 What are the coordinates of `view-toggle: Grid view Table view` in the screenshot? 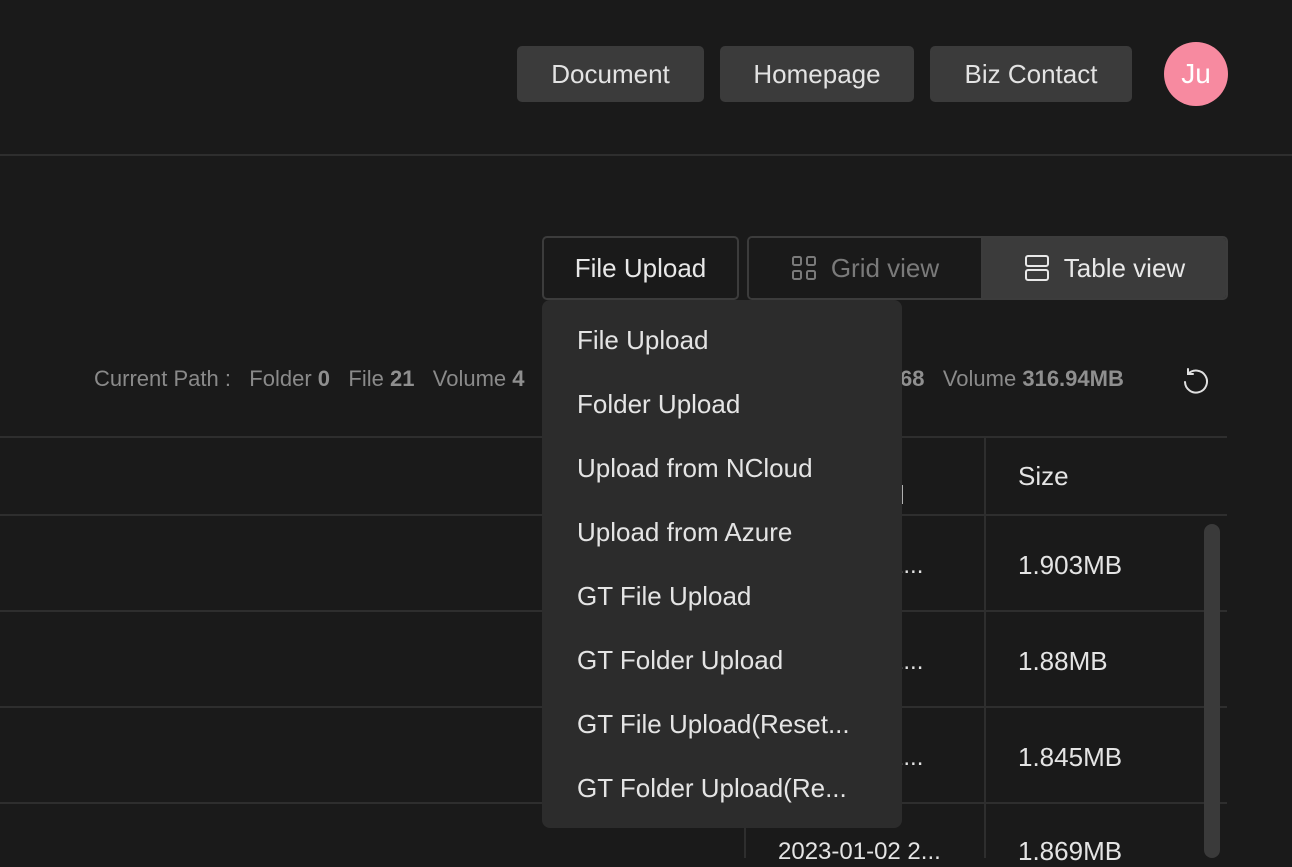 It's located at (987, 268).